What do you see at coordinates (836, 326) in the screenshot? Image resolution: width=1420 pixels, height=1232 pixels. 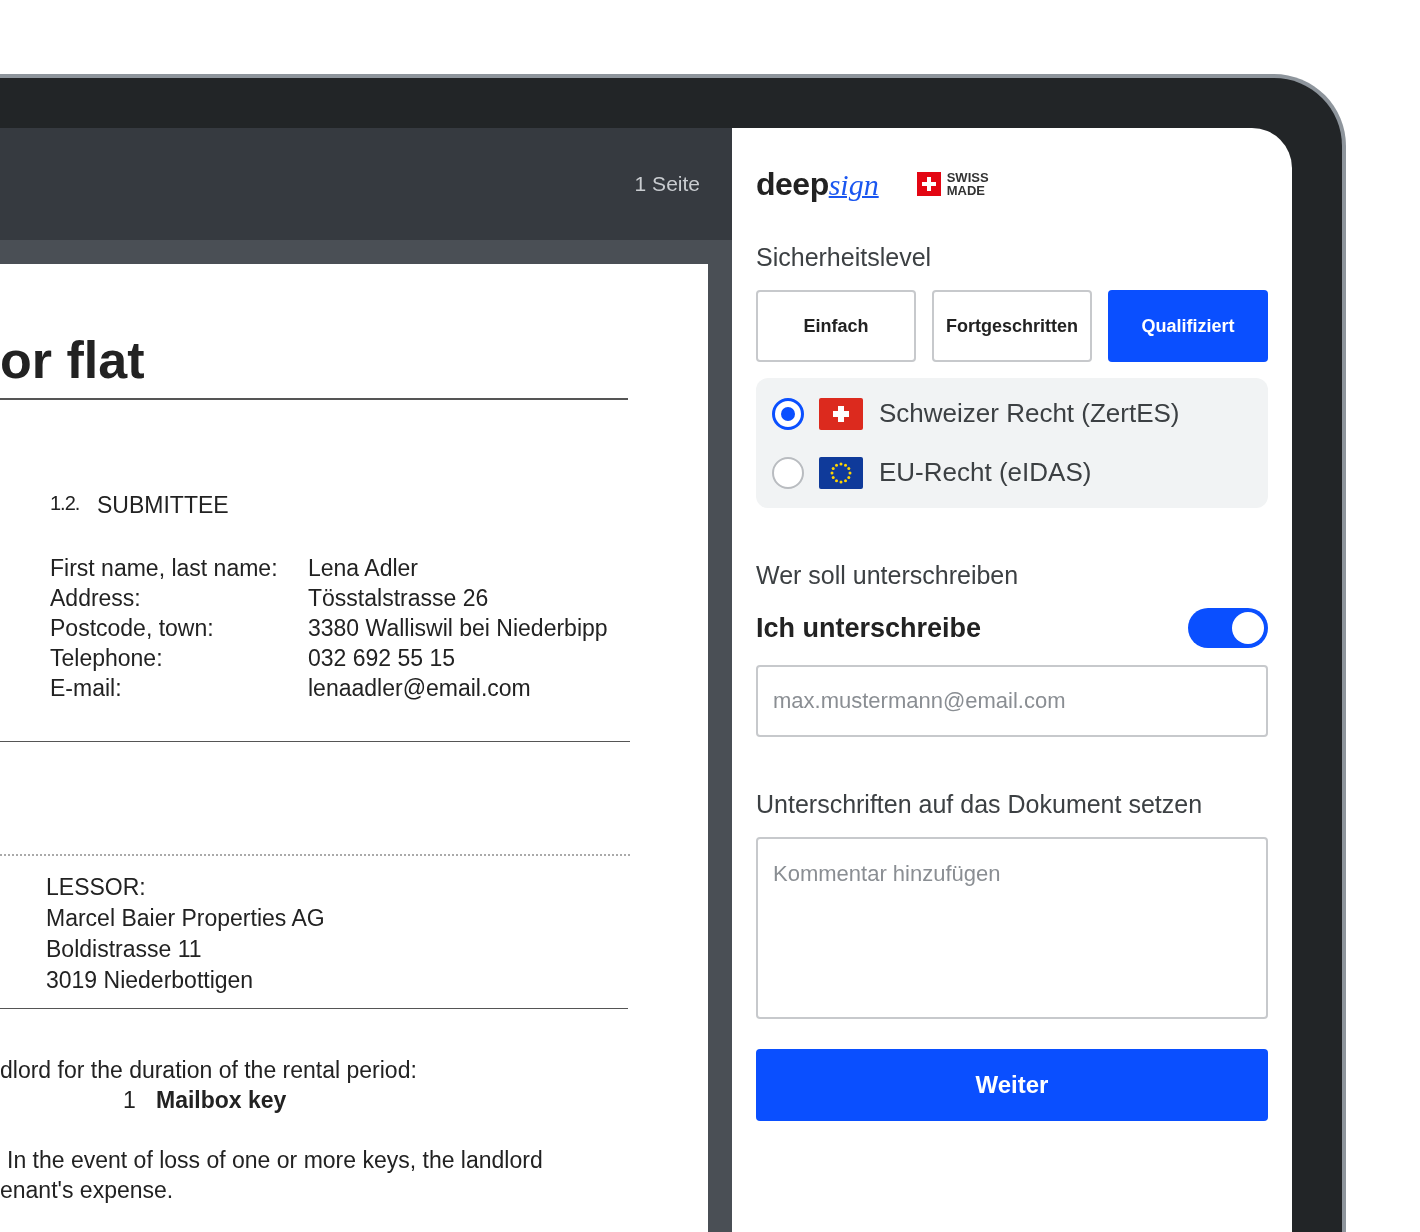 I see `security-level-button: Einfach` at bounding box center [836, 326].